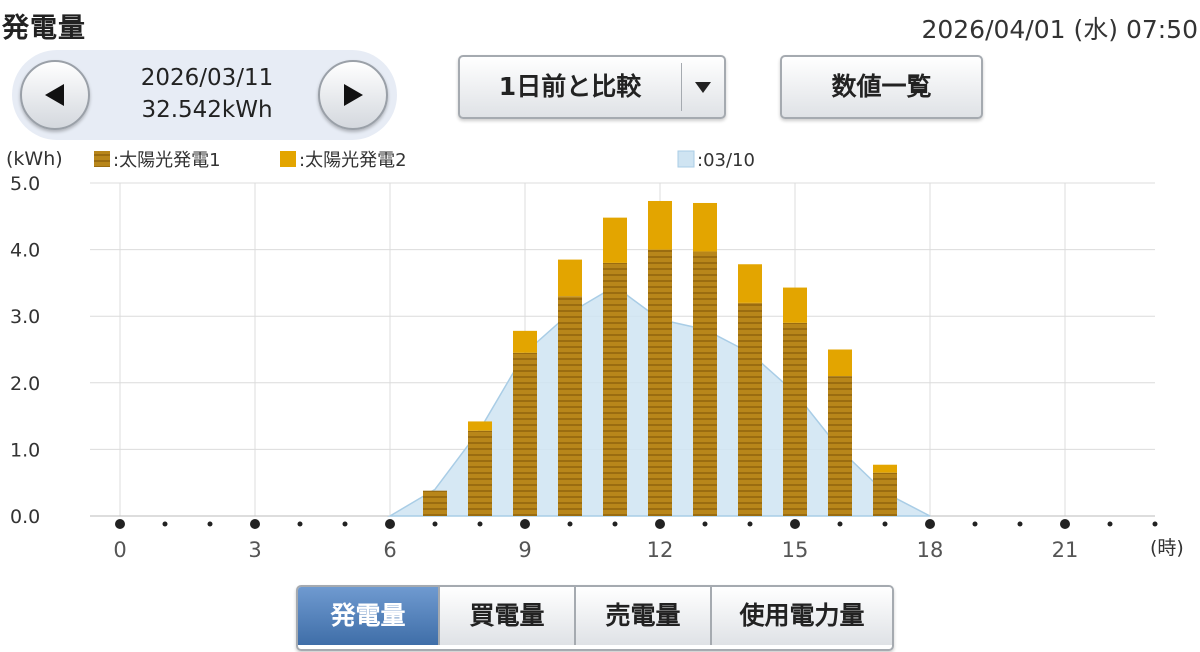 This screenshot has height=652, width=1200. I want to click on x-tick-label: 18, so click(930, 550).